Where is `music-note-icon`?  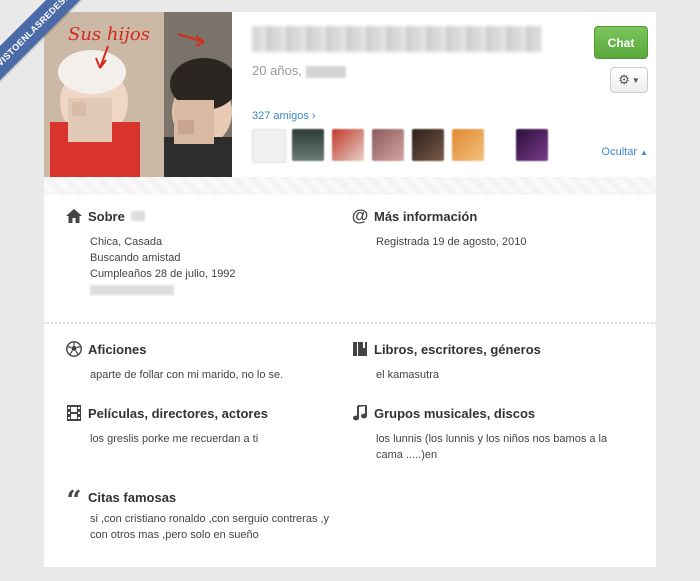 music-note-icon is located at coordinates (360, 413).